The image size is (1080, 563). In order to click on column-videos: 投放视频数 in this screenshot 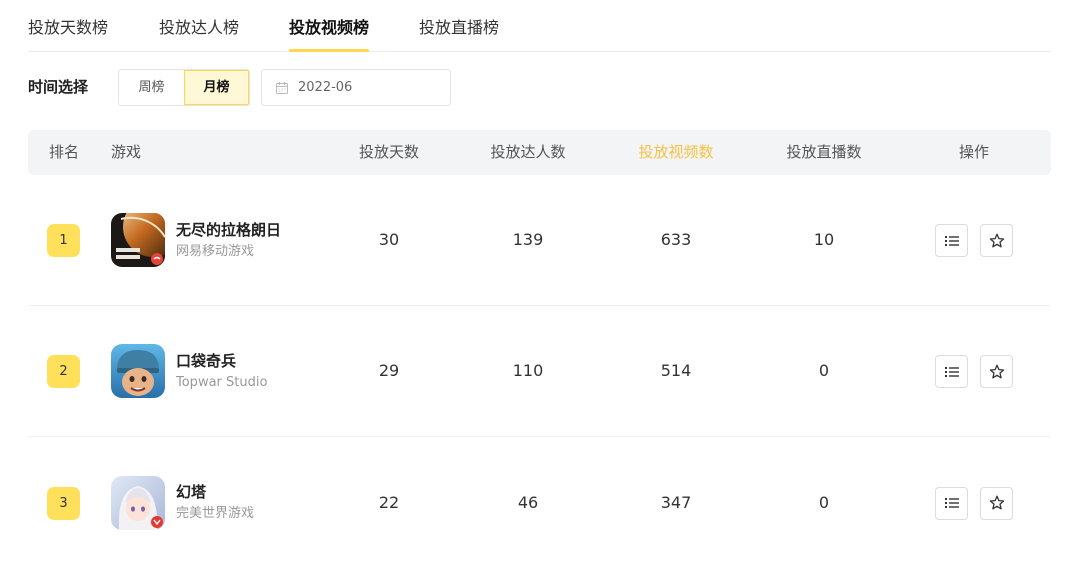, I will do `click(675, 152)`.